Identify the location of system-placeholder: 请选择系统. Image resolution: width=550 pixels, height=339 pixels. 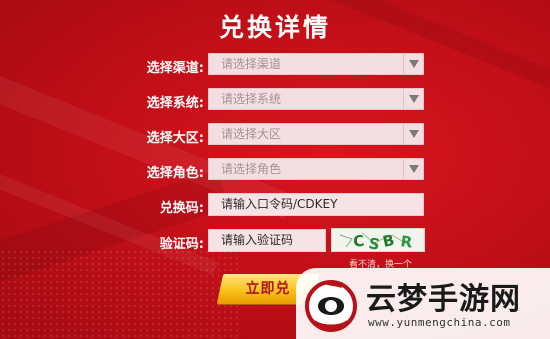
(251, 99).